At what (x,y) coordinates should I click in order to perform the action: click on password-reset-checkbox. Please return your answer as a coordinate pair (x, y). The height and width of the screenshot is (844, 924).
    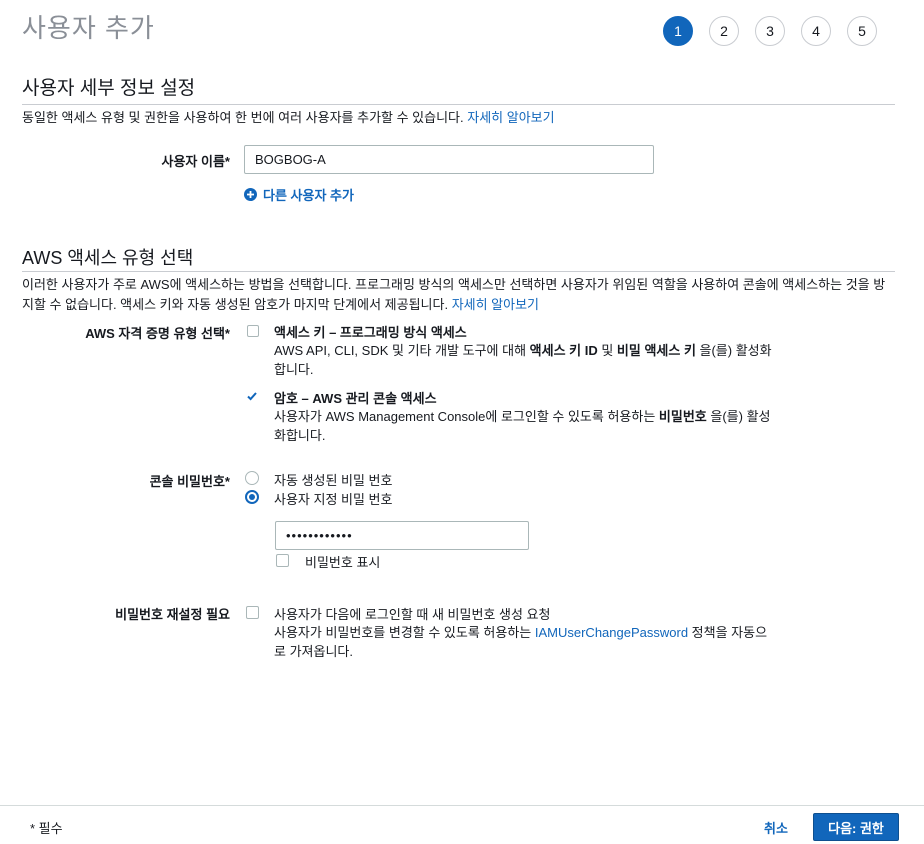
    Looking at the image, I should click on (252, 612).